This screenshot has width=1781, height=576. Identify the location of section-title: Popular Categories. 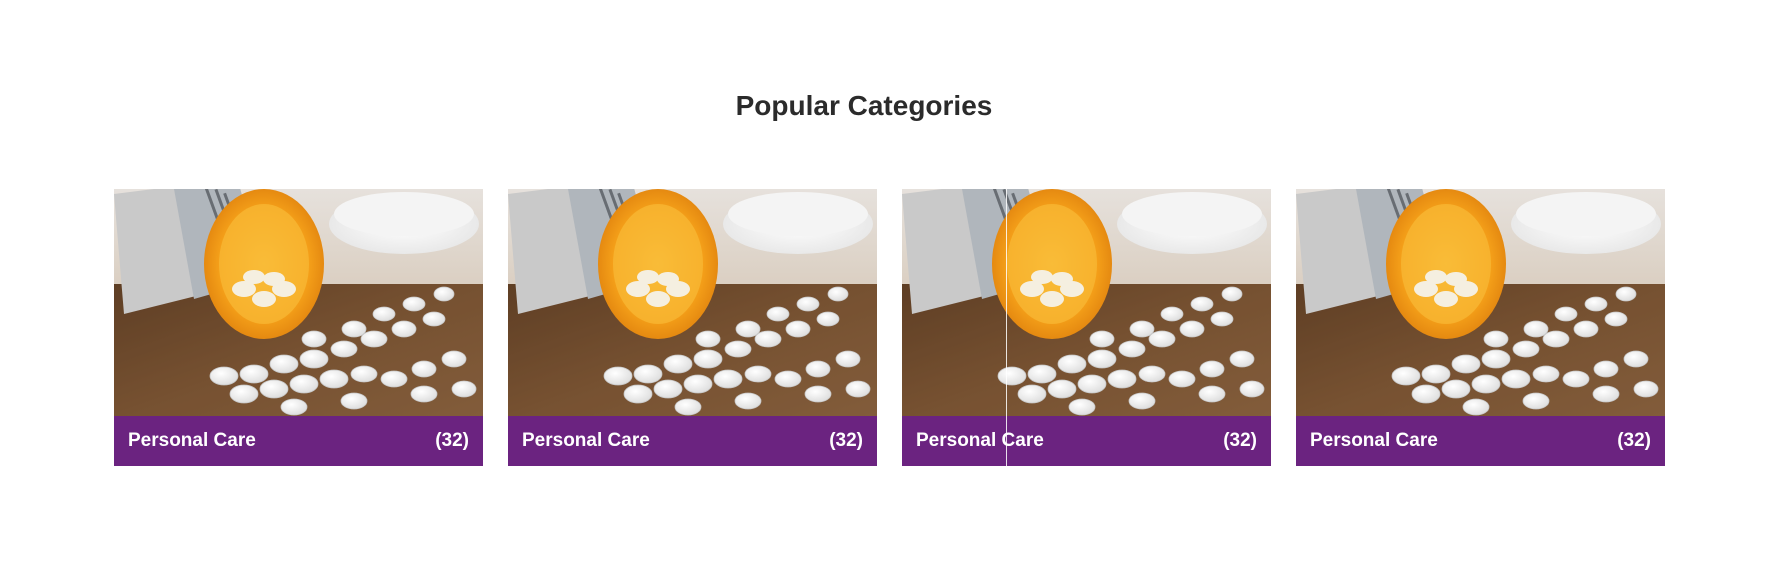
(864, 105).